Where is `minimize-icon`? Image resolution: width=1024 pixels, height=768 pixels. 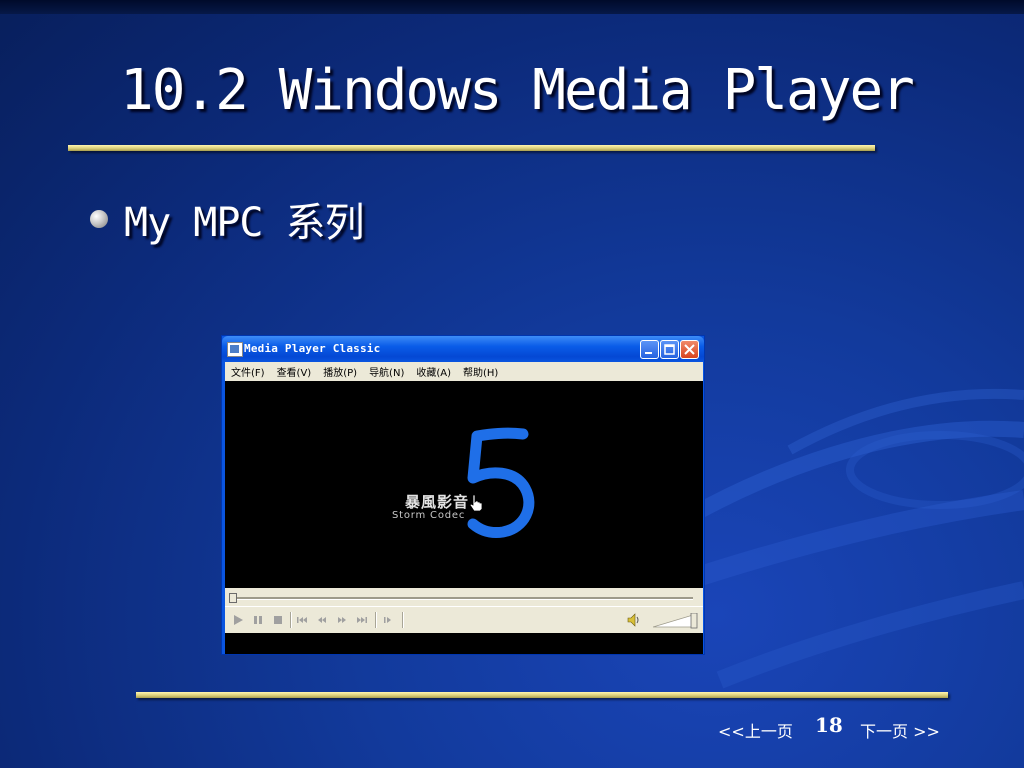
minimize-icon is located at coordinates (648, 353).